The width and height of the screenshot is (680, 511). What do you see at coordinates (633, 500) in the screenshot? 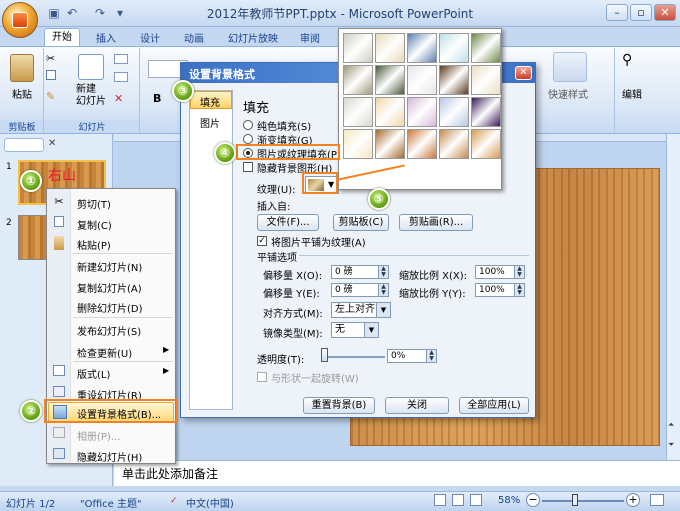
I see `zoom-in-icon: +` at bounding box center [633, 500].